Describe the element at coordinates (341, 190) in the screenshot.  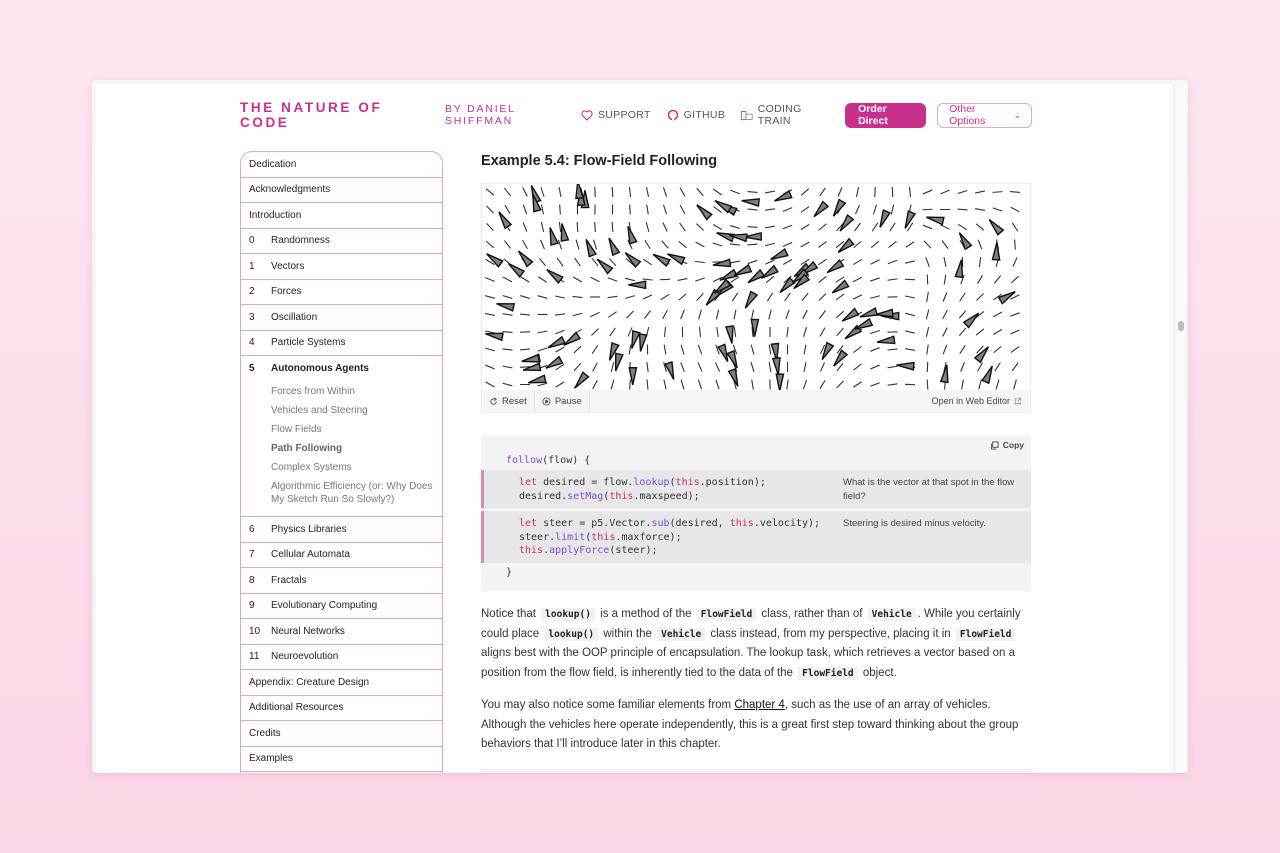
I see `toc-item: Acknowledgments` at that location.